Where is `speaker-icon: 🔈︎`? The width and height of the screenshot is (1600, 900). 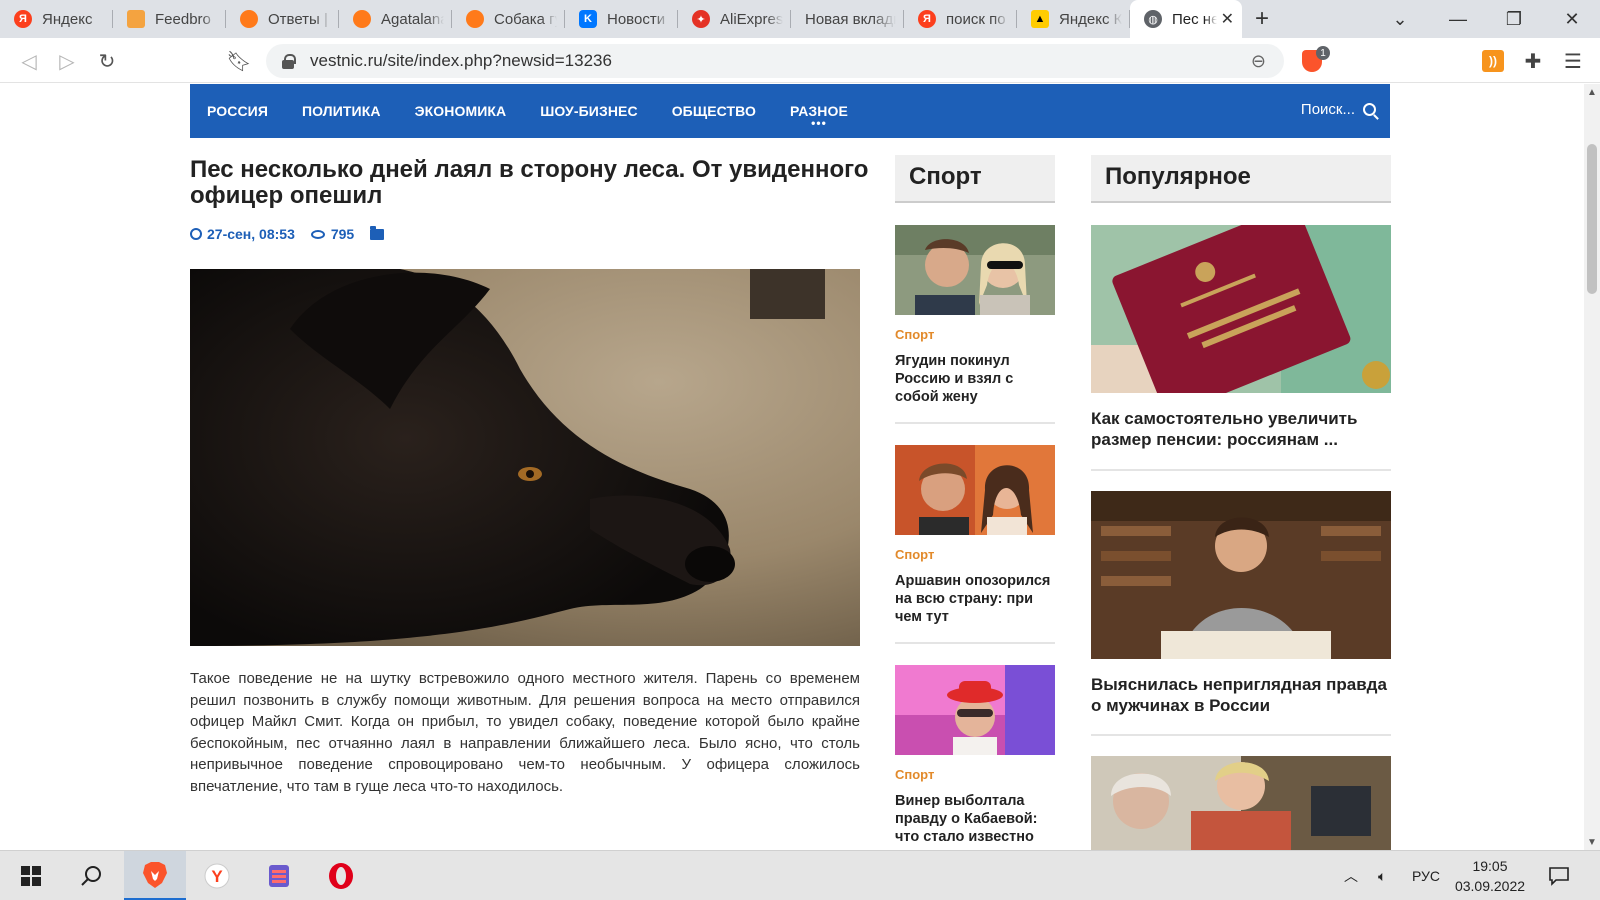
speaker-icon: 🔈︎ is located at coordinates (1382, 875).